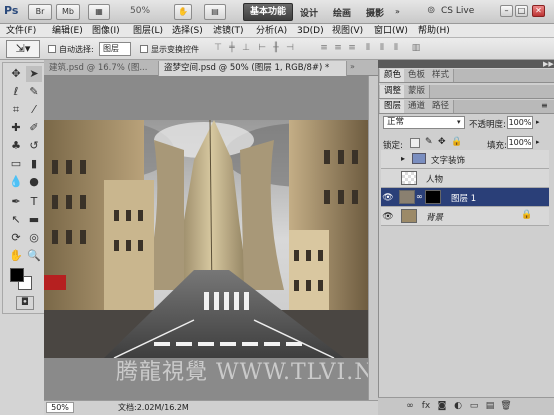 The width and height of the screenshot is (554, 415). Describe the element at coordinates (16, 164) in the screenshot. I see `eraser-icon: ▭` at that location.